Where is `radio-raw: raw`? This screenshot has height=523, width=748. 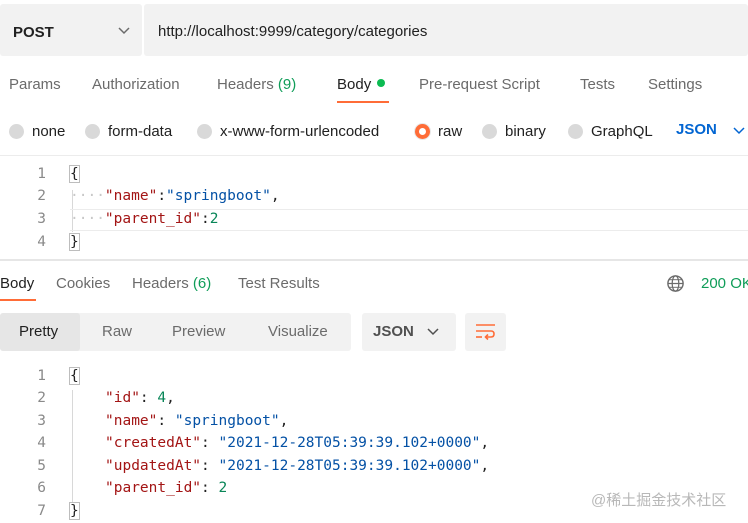 radio-raw: raw is located at coordinates (438, 131).